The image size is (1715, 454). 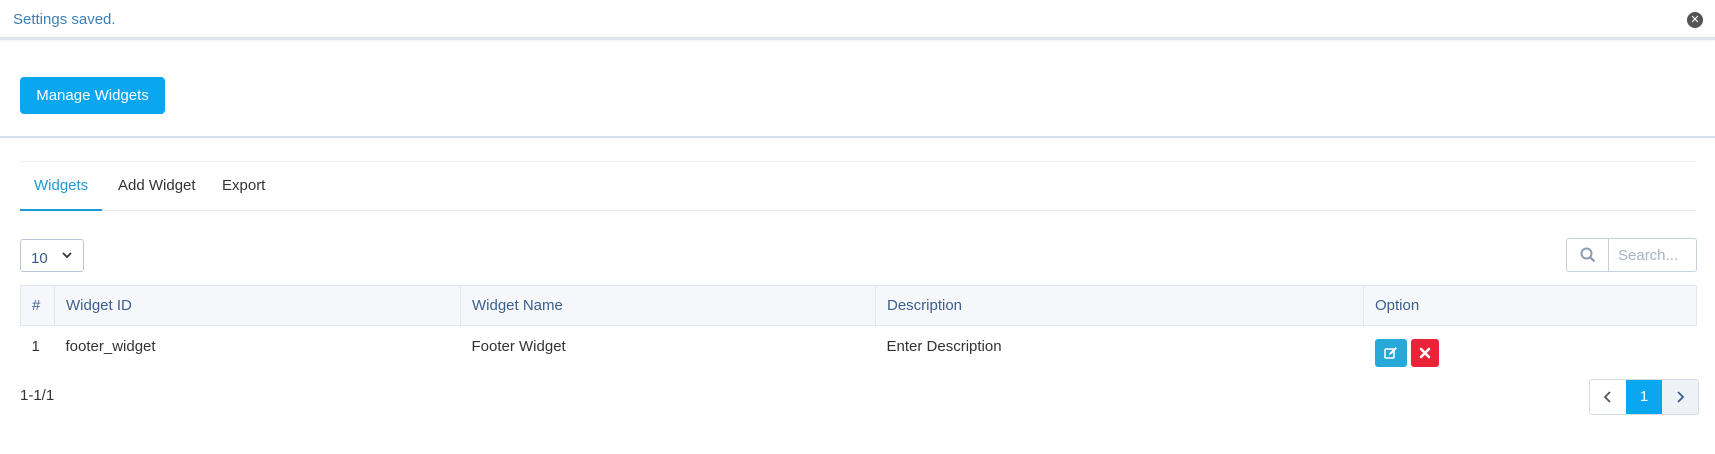 I want to click on column-header-option: Option, so click(x=1530, y=305).